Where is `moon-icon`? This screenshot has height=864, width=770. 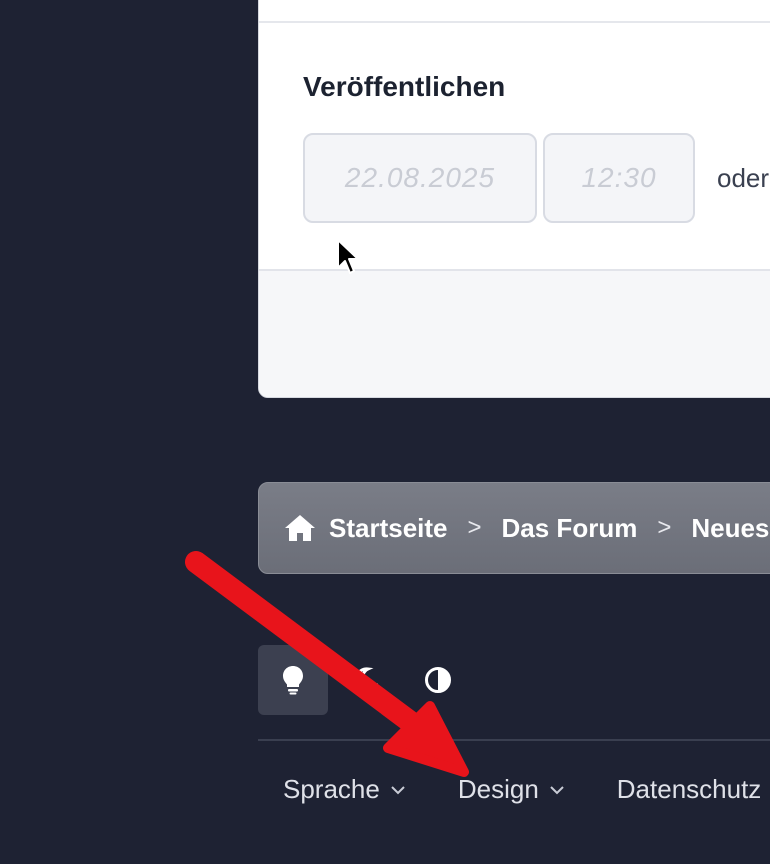 moon-icon is located at coordinates (366, 680).